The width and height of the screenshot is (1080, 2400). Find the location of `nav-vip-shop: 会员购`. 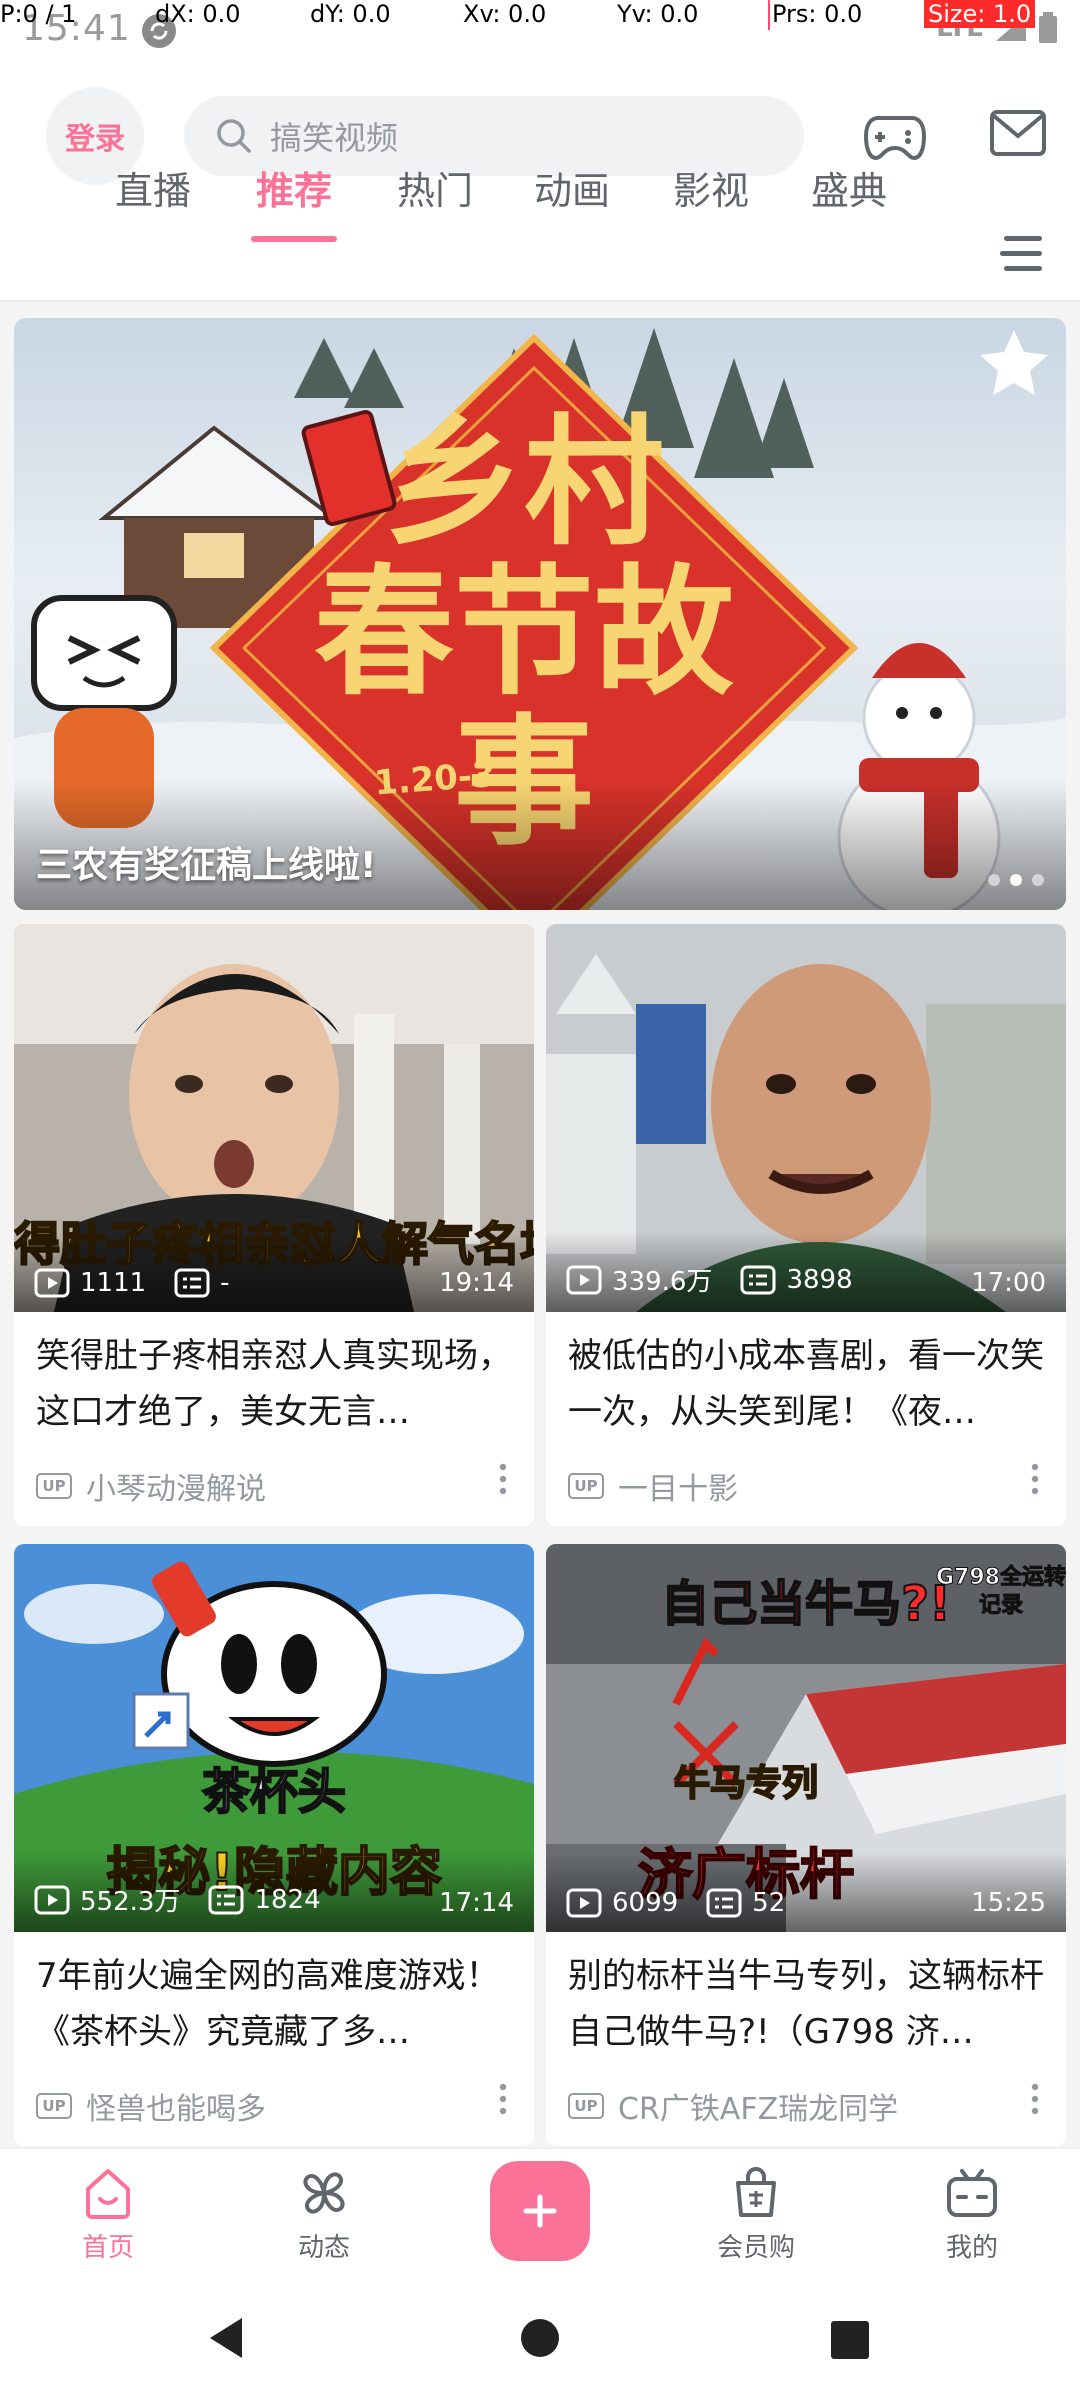

nav-vip-shop: 会员购 is located at coordinates (756, 2220).